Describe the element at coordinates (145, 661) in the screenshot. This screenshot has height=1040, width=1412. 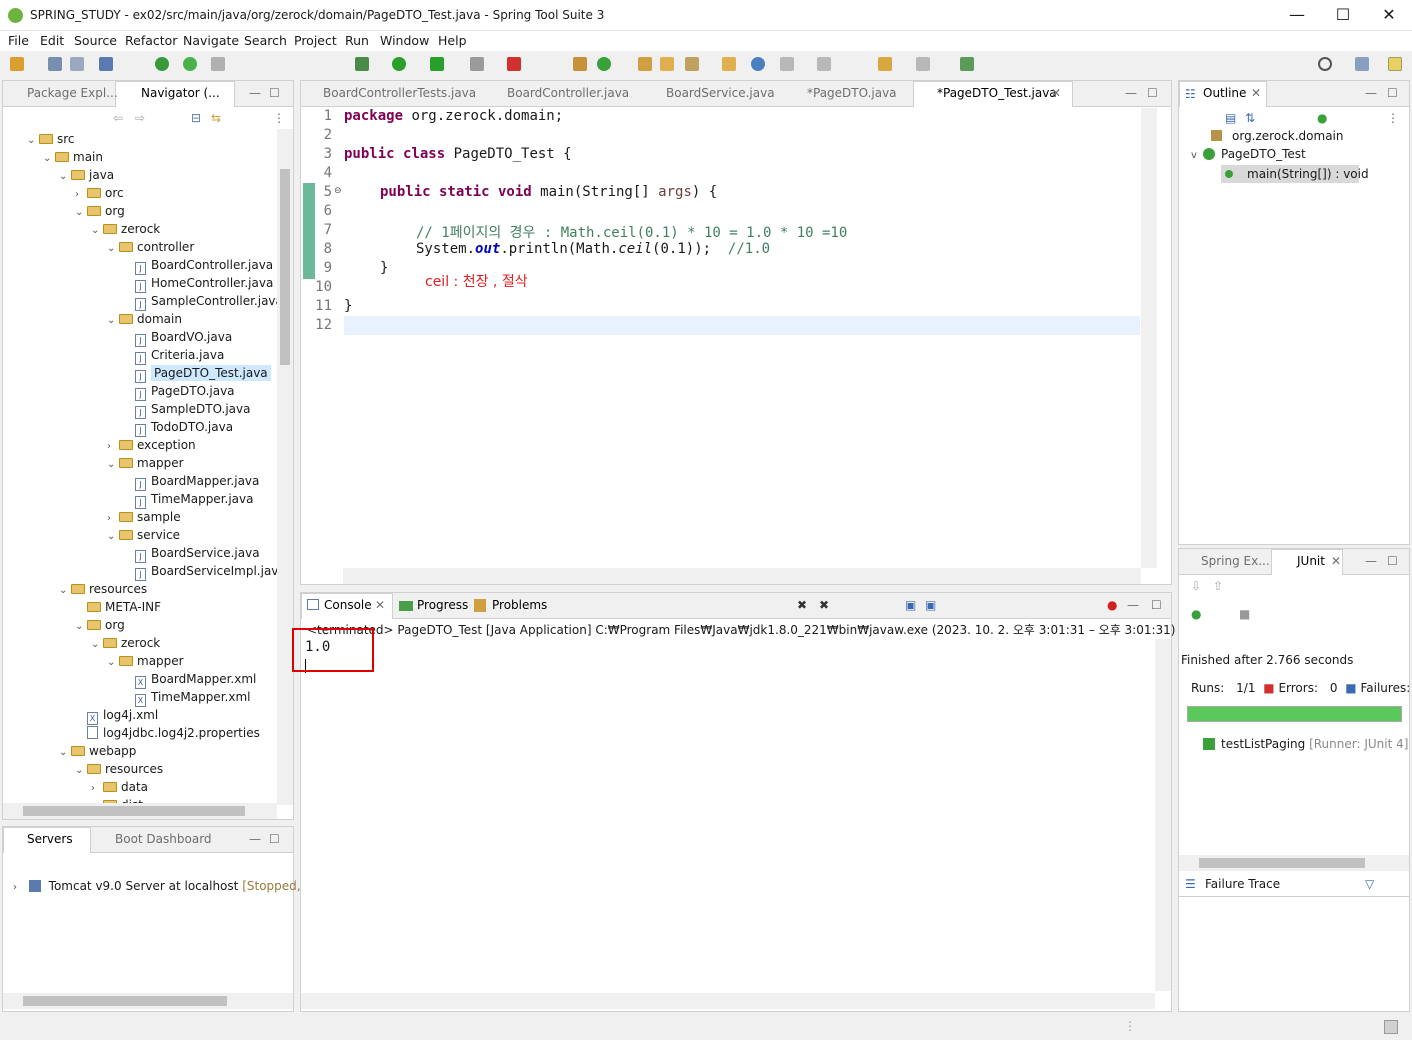
I see `tree-item: ⌄ mapper` at that location.